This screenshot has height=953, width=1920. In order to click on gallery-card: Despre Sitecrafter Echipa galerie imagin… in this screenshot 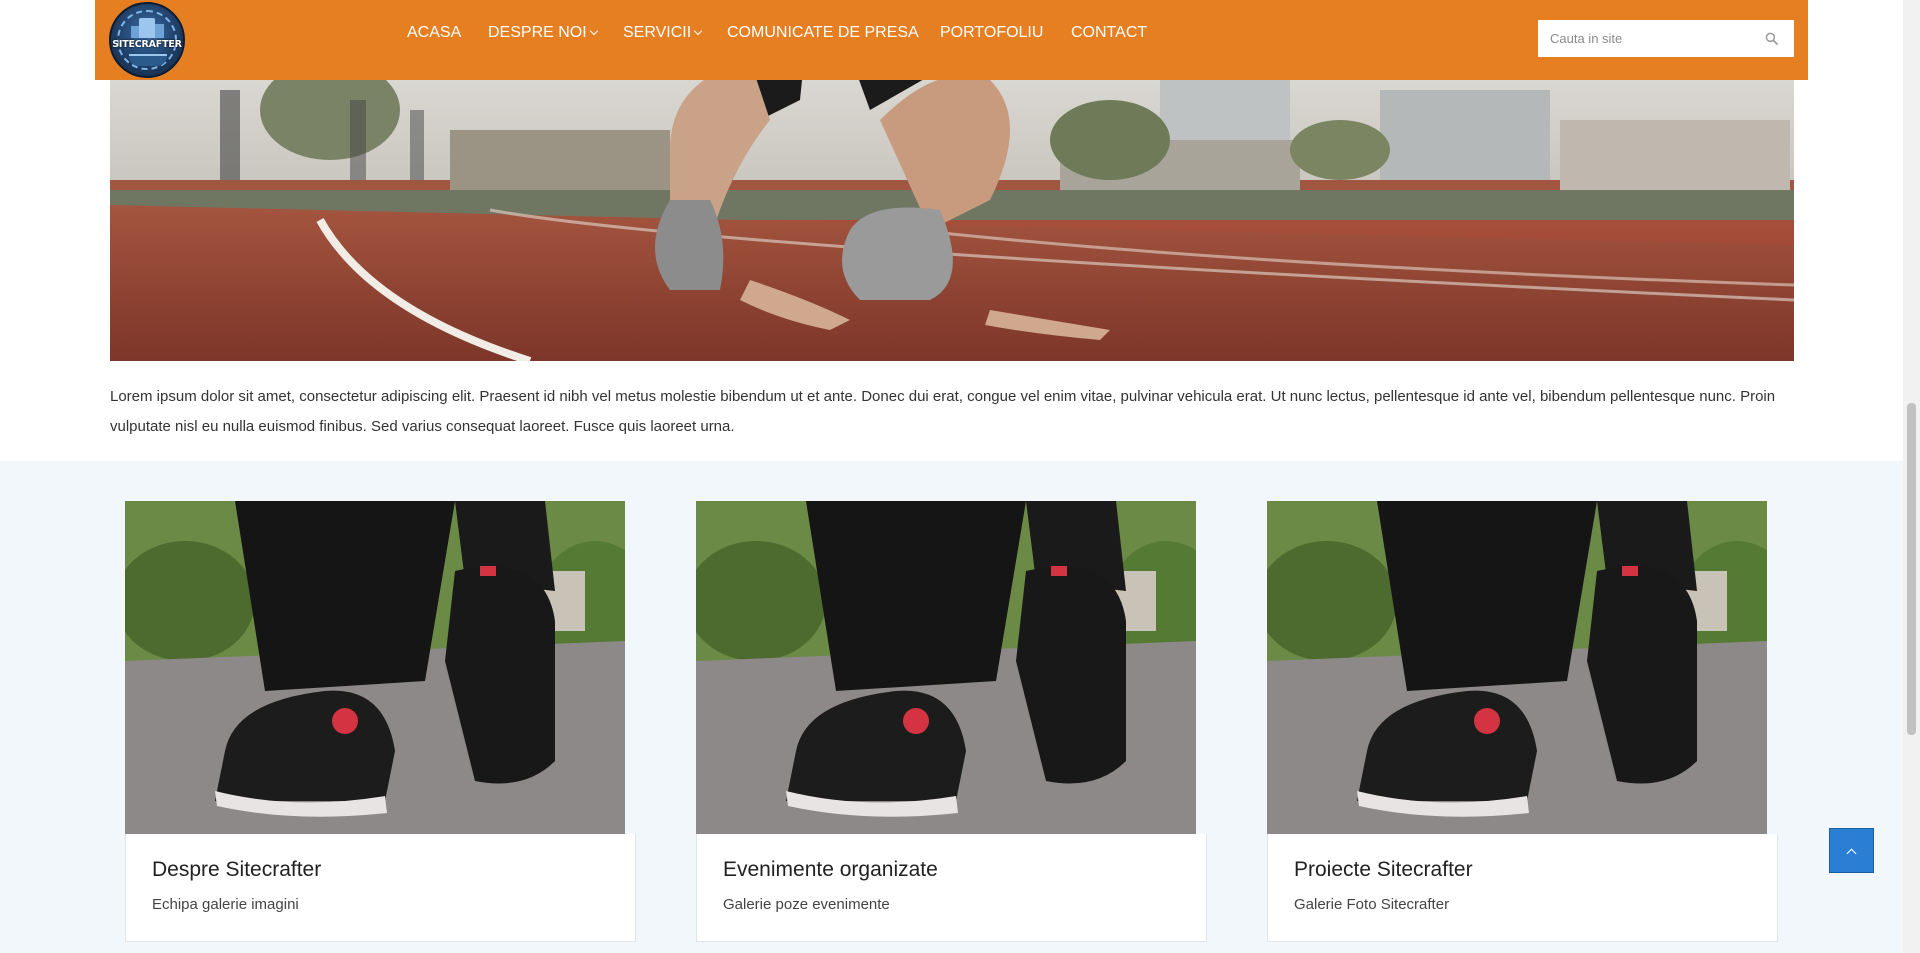, I will do `click(380, 721)`.